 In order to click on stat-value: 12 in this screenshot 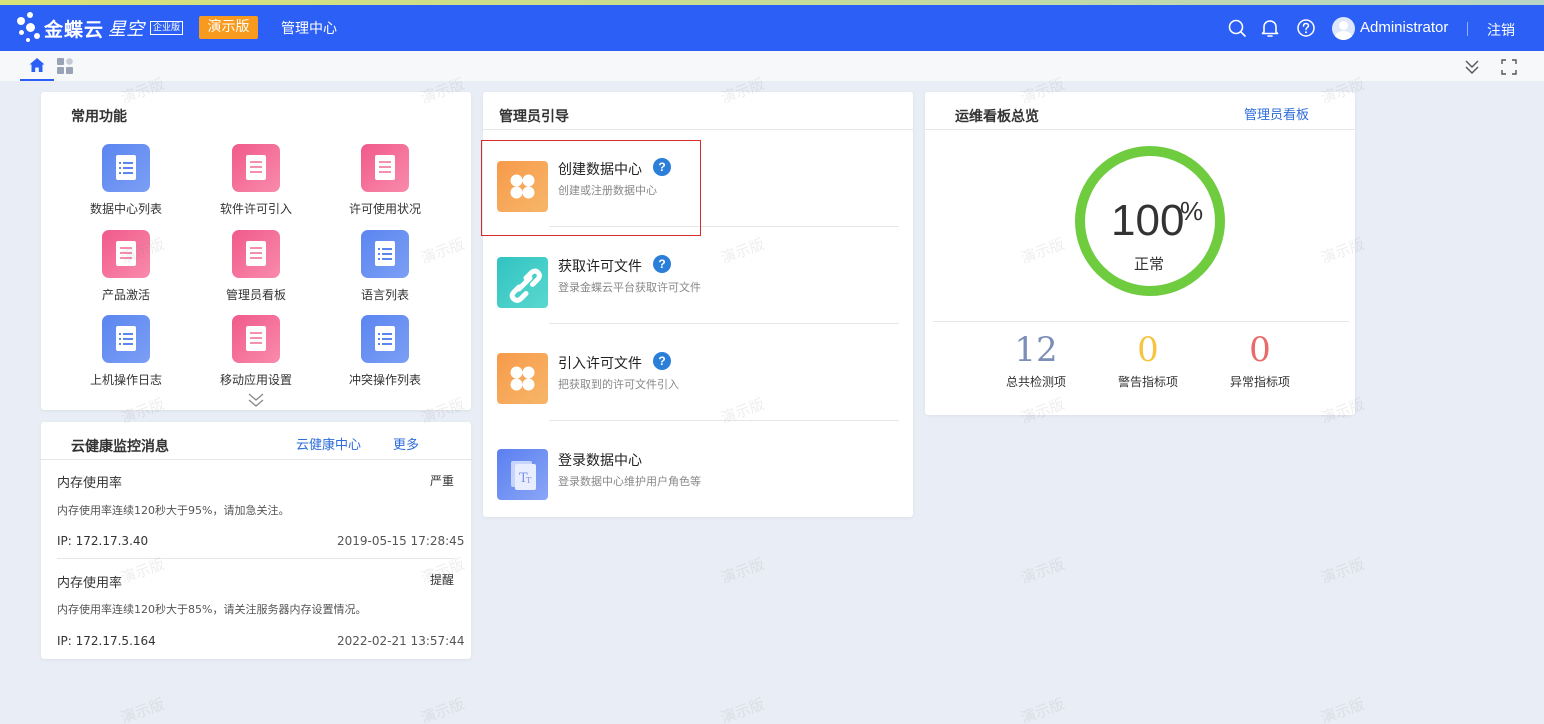, I will do `click(1036, 350)`.